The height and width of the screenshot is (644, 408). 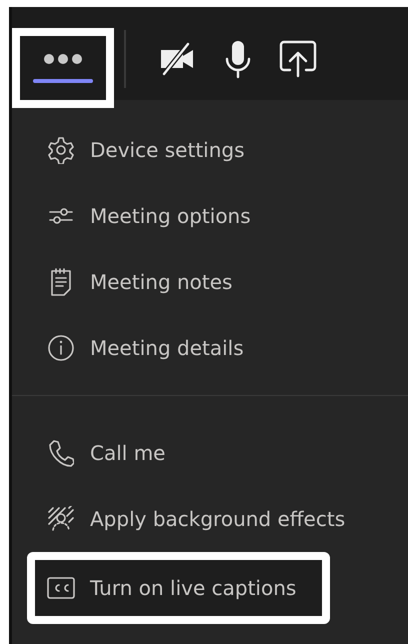 I want to click on info-icon, so click(x=61, y=348).